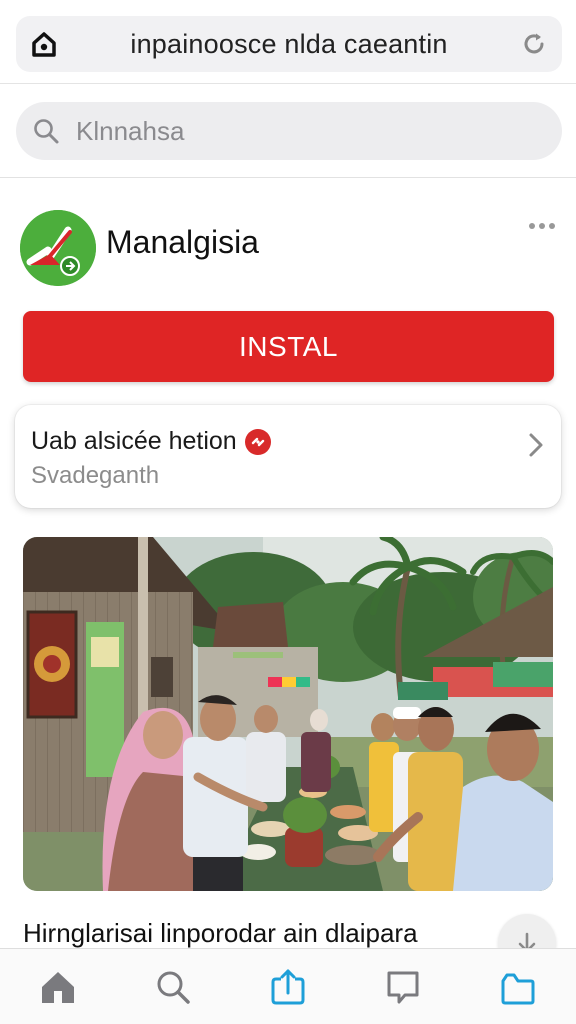 The height and width of the screenshot is (1024, 576). Describe the element at coordinates (257, 441) in the screenshot. I see `info-badge-icon` at that location.